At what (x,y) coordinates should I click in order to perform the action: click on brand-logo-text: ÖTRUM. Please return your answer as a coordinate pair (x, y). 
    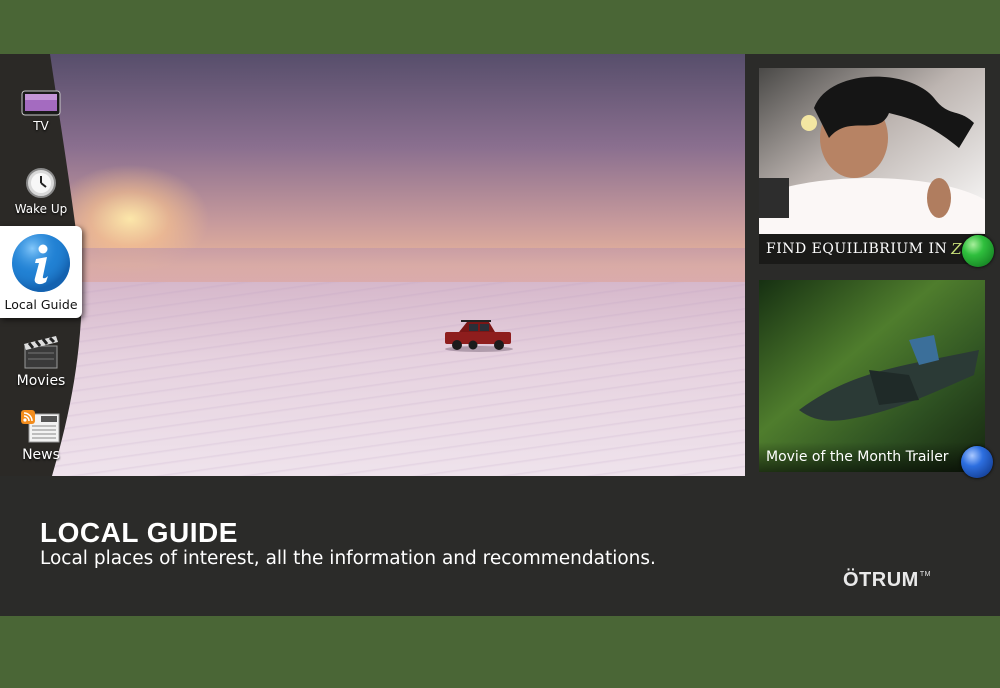
    Looking at the image, I should click on (881, 580).